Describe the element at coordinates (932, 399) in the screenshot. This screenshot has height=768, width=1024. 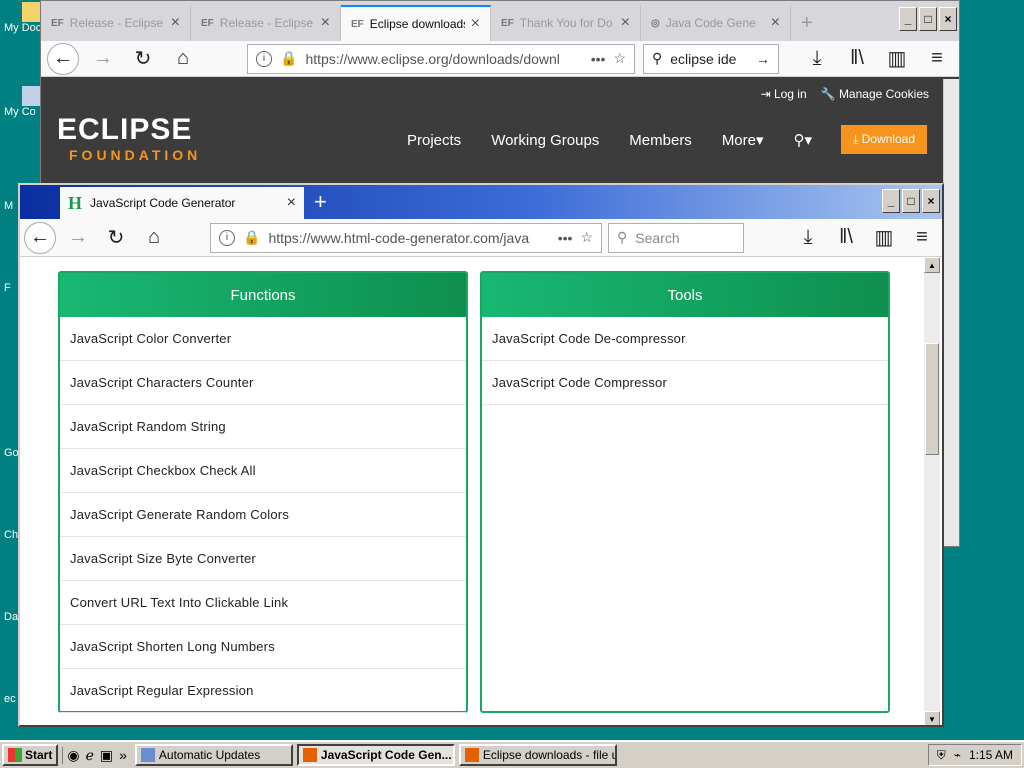
I see `scroll-thumb` at that location.